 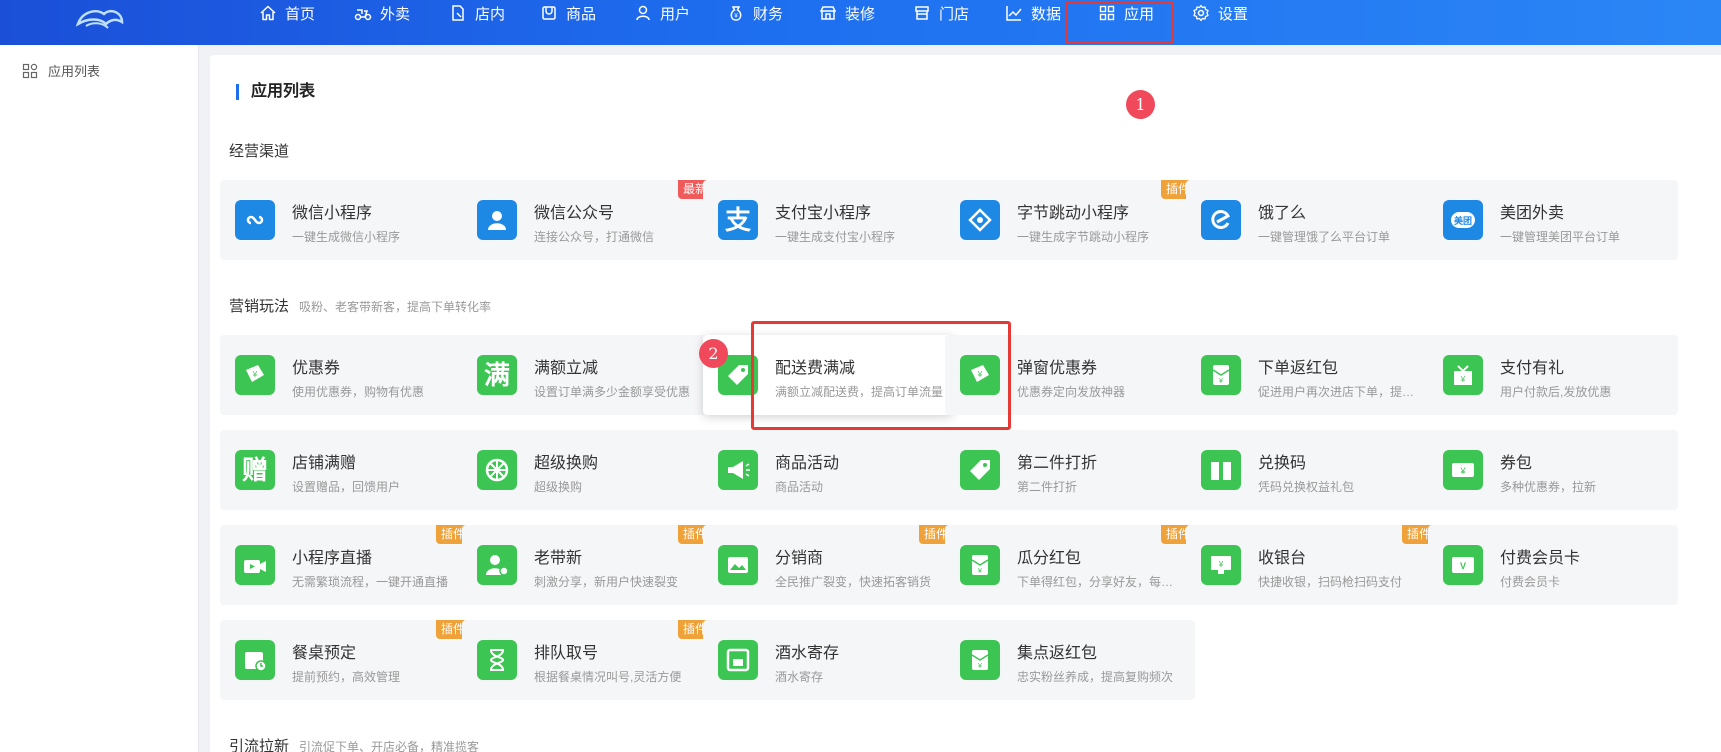 What do you see at coordinates (1553, 220) in the screenshot?
I see `app-card-meituan: 美团 美团外卖 一键管理美团平台订单` at bounding box center [1553, 220].